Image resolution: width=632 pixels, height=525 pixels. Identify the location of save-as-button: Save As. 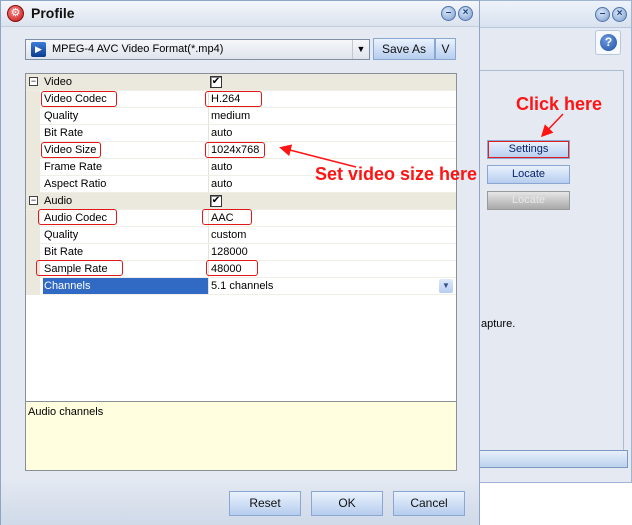
(404, 49).